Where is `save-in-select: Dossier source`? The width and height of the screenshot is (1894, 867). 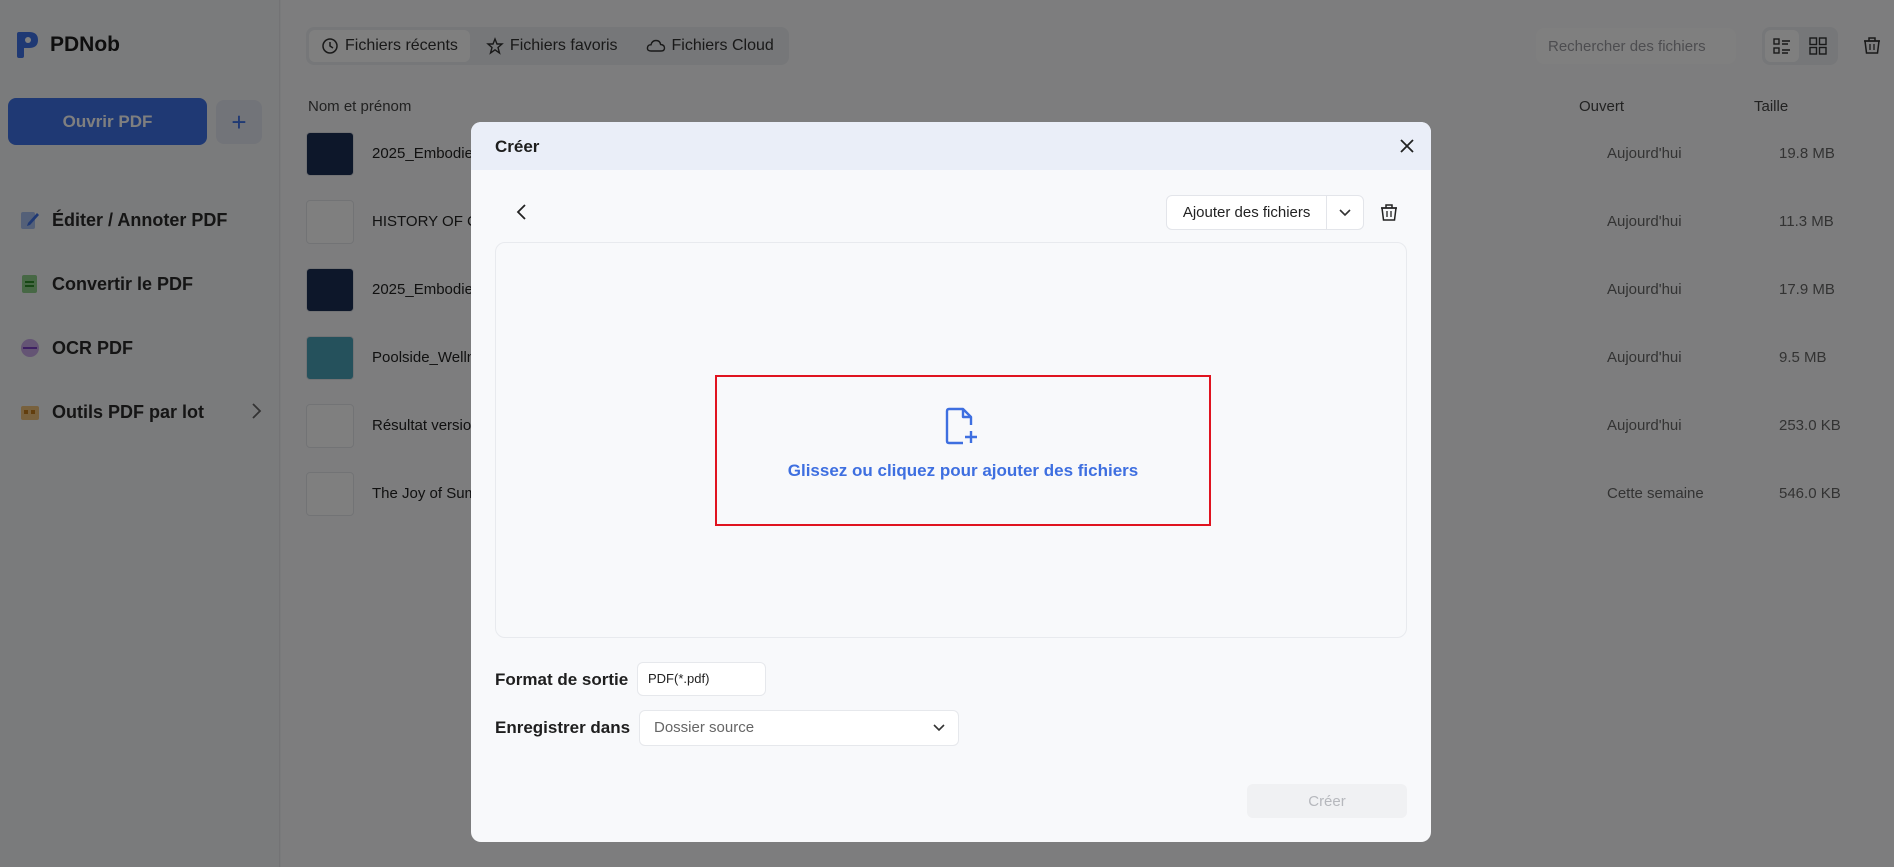
save-in-select: Dossier source is located at coordinates (799, 728).